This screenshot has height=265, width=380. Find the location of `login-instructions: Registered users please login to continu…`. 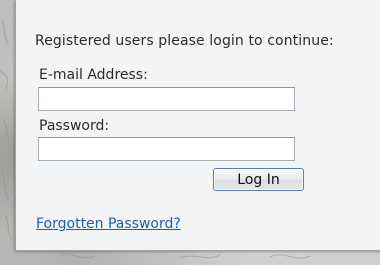

login-instructions: Registered users please login to continu… is located at coordinates (184, 41).